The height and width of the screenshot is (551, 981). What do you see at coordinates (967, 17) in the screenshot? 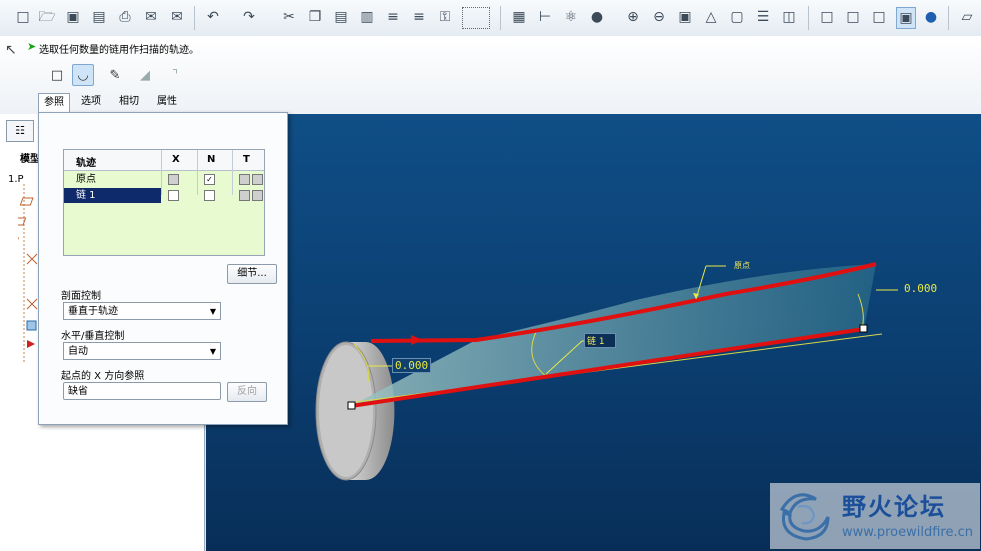
I see `plane-display-icon: ▱` at bounding box center [967, 17].